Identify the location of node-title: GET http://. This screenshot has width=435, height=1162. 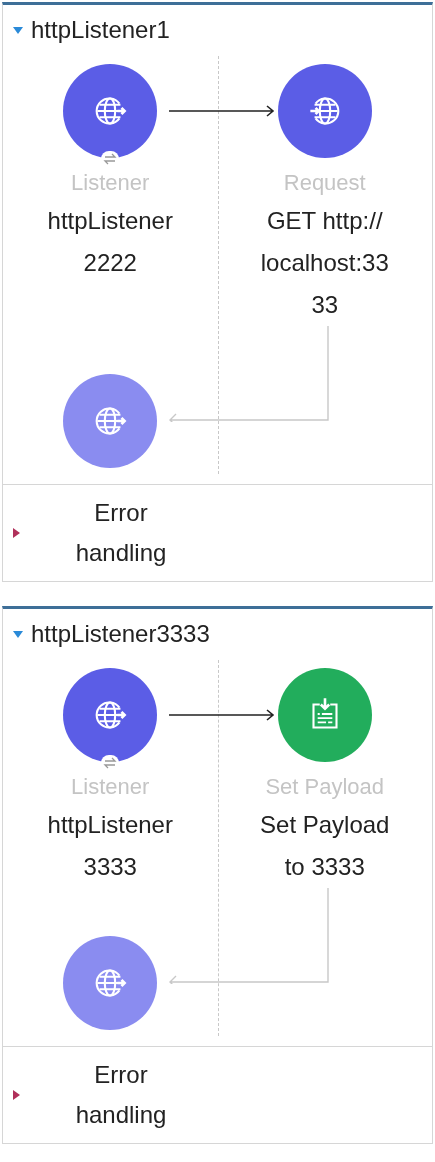
(324, 221).